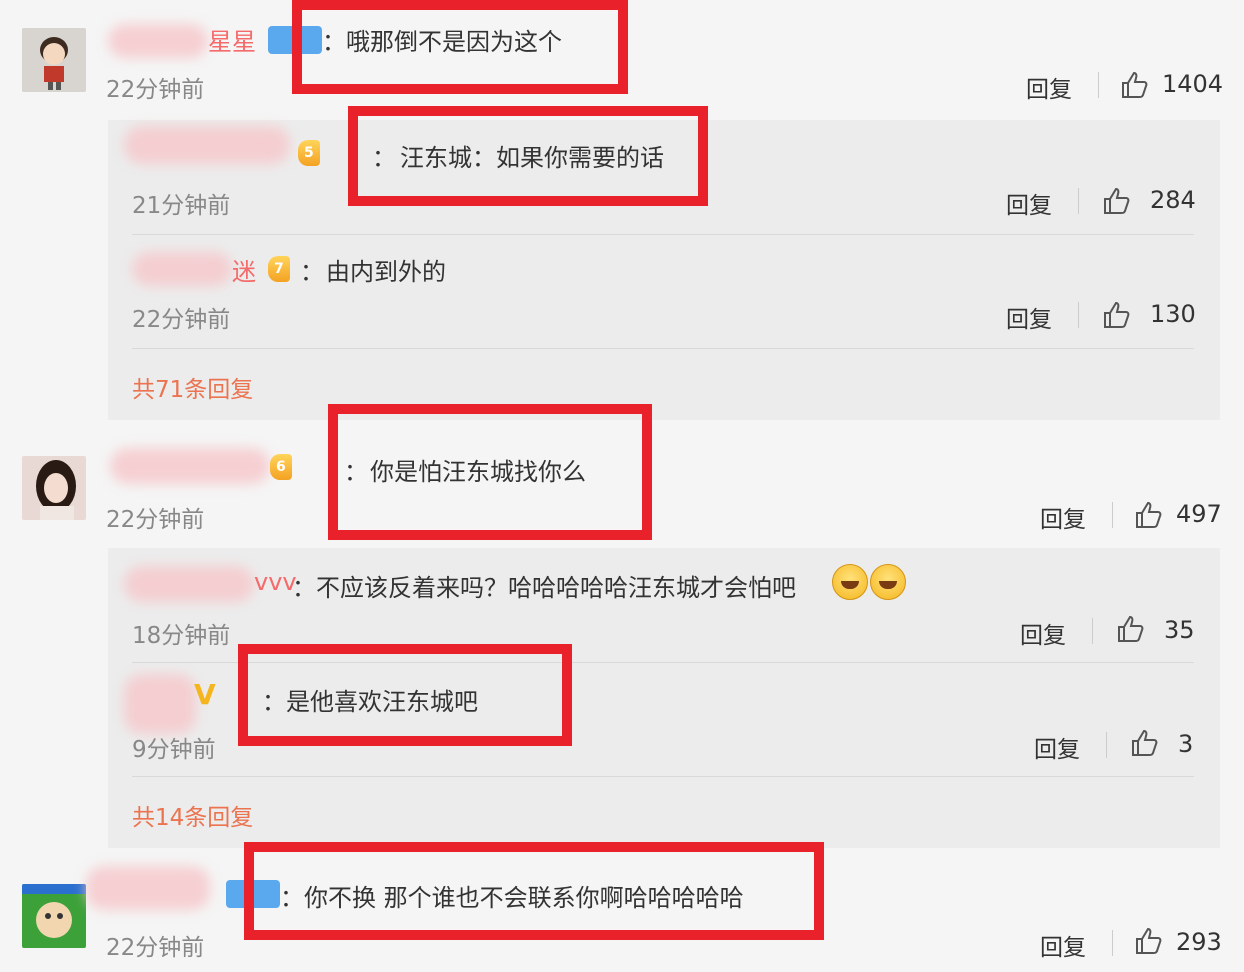 This screenshot has height=972, width=1244. I want to click on like-count: 284, so click(1173, 200).